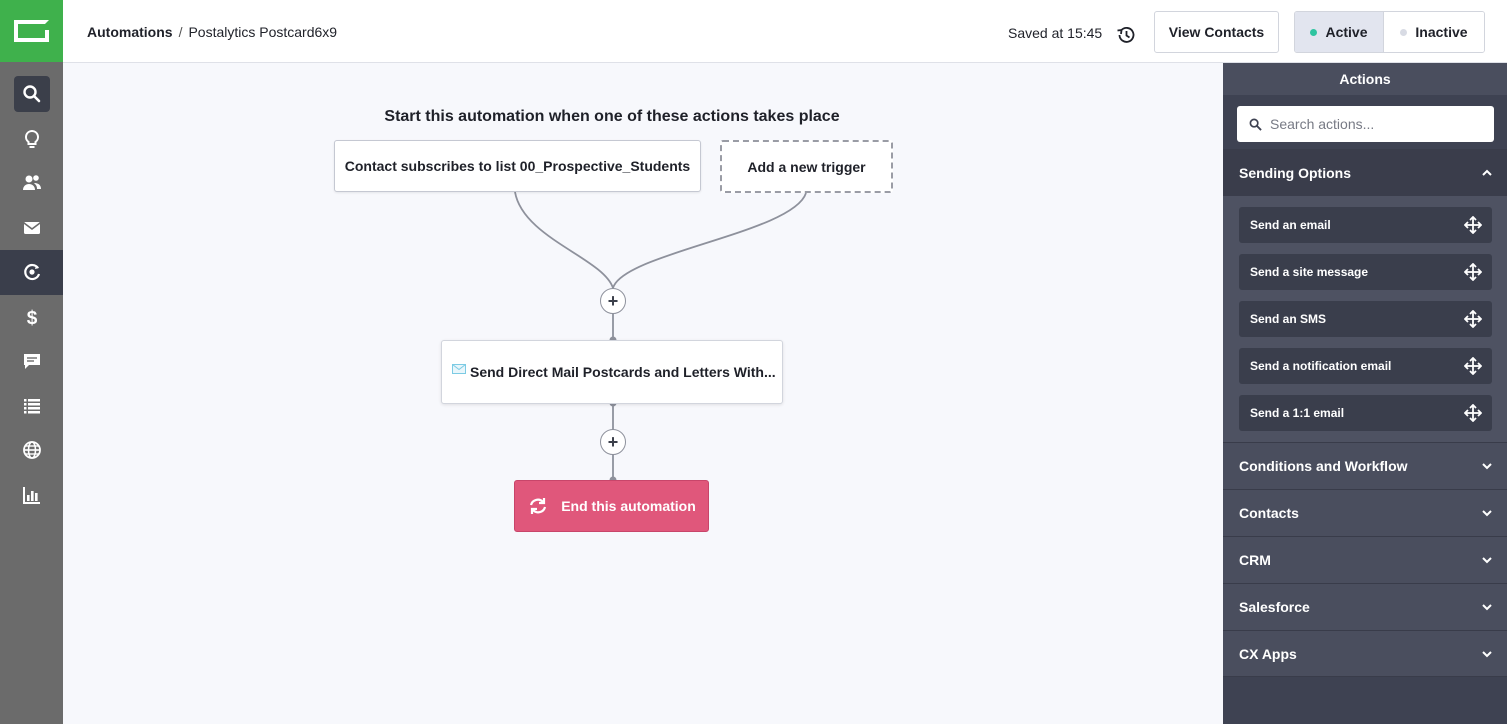  Describe the element at coordinates (1487, 172) in the screenshot. I see `chevron-up-icon` at that location.